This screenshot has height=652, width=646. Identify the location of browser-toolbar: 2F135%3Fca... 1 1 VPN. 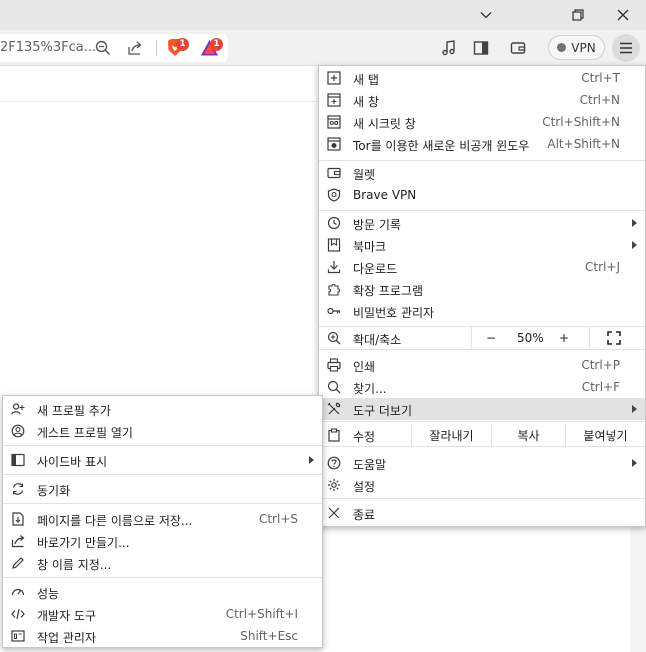
(323, 48).